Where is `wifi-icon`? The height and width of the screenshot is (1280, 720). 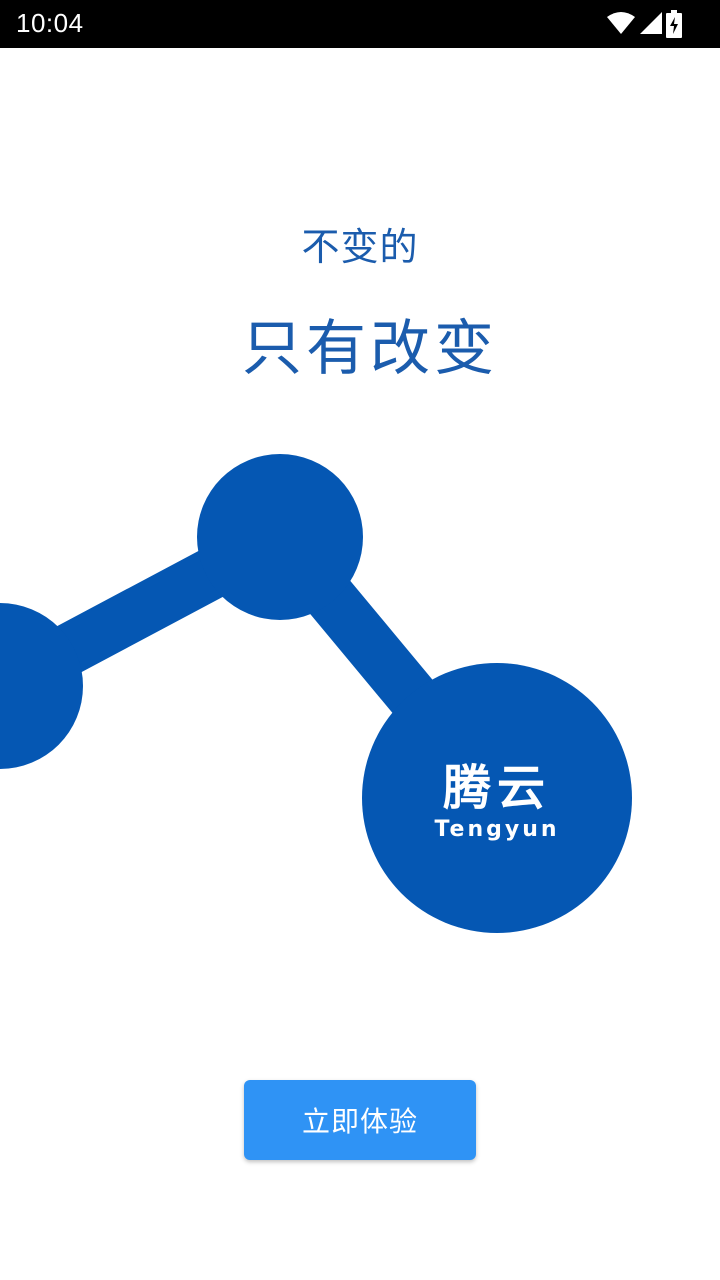 wifi-icon is located at coordinates (621, 23).